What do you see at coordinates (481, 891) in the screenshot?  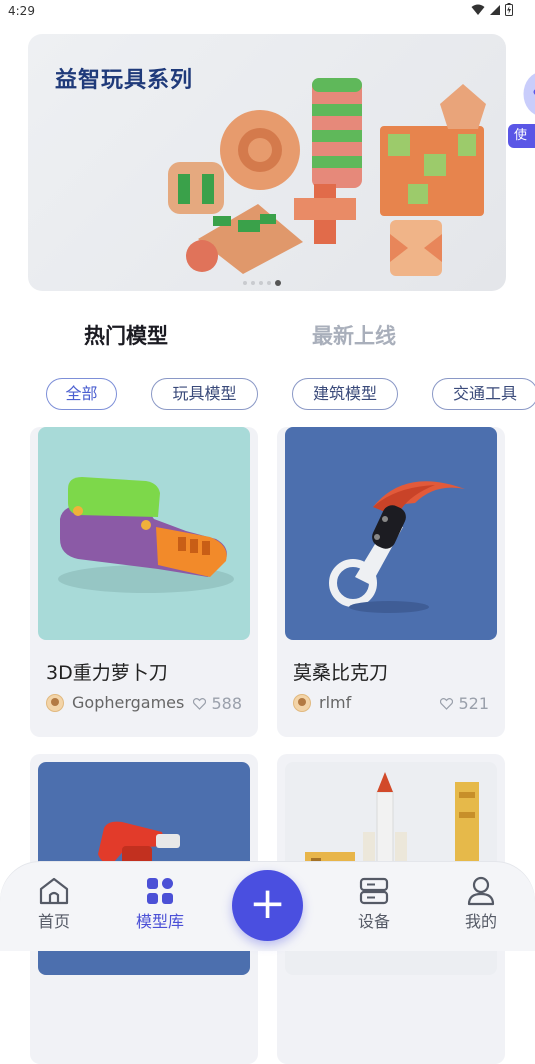 I see `user-icon` at bounding box center [481, 891].